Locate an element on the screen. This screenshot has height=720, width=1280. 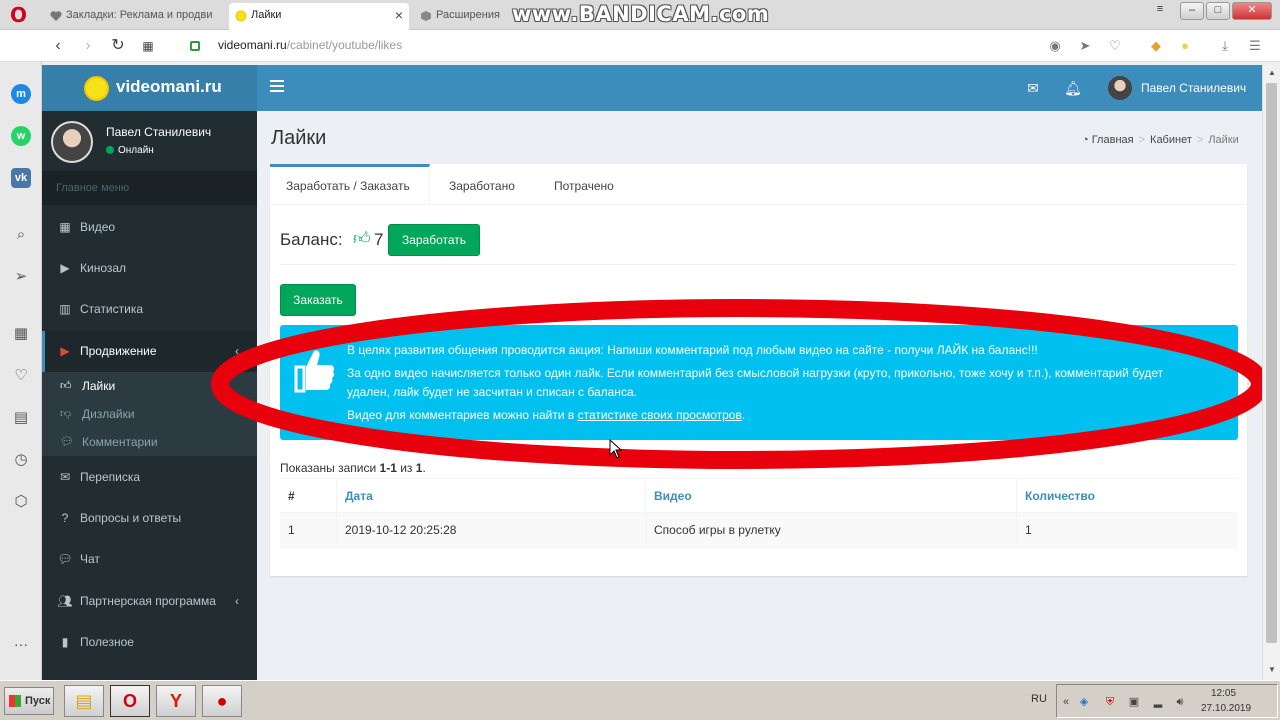
hamburger-menu-icon is located at coordinates (277, 86).